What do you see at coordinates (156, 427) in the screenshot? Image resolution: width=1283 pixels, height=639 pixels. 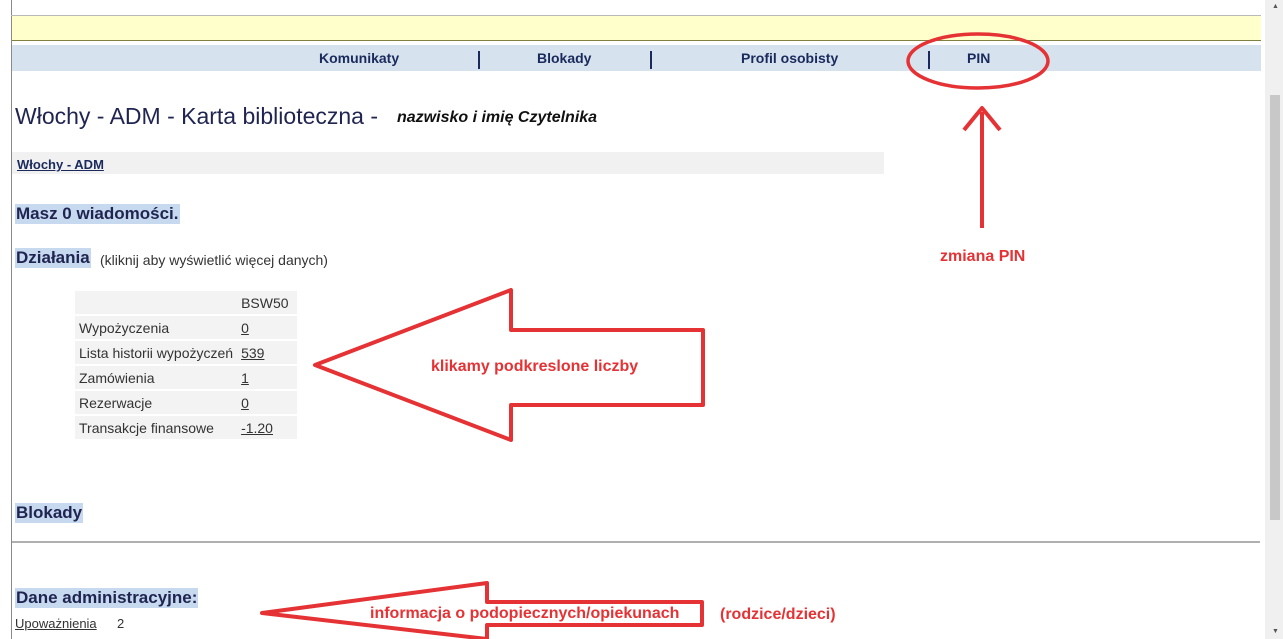 I see `row-label: Transakcje finansowe` at bounding box center [156, 427].